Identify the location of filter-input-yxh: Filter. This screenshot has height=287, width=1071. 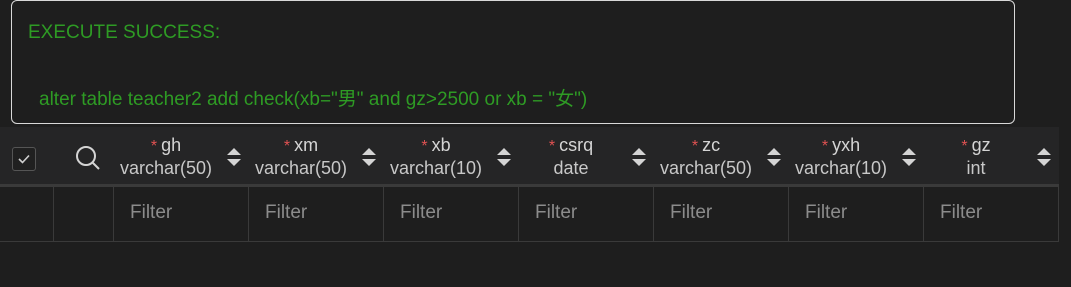
(826, 213).